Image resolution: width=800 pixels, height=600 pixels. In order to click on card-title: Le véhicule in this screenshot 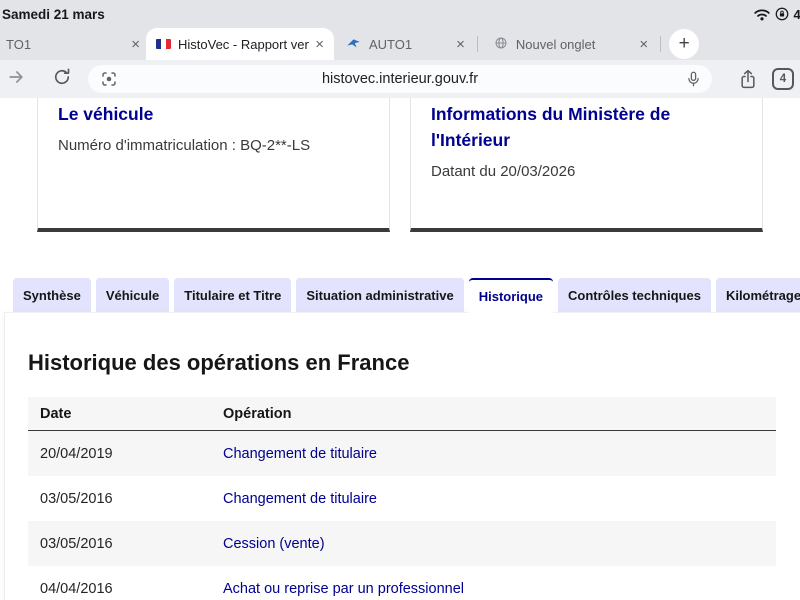, I will do `click(106, 114)`.